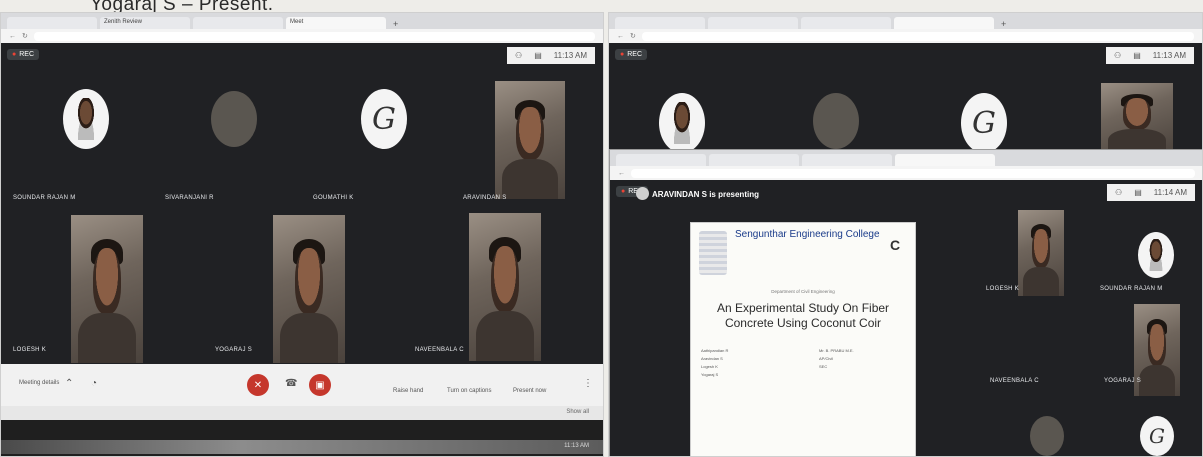 This screenshot has height=457, width=1203. I want to click on guide-college: SEC, so click(823, 366).